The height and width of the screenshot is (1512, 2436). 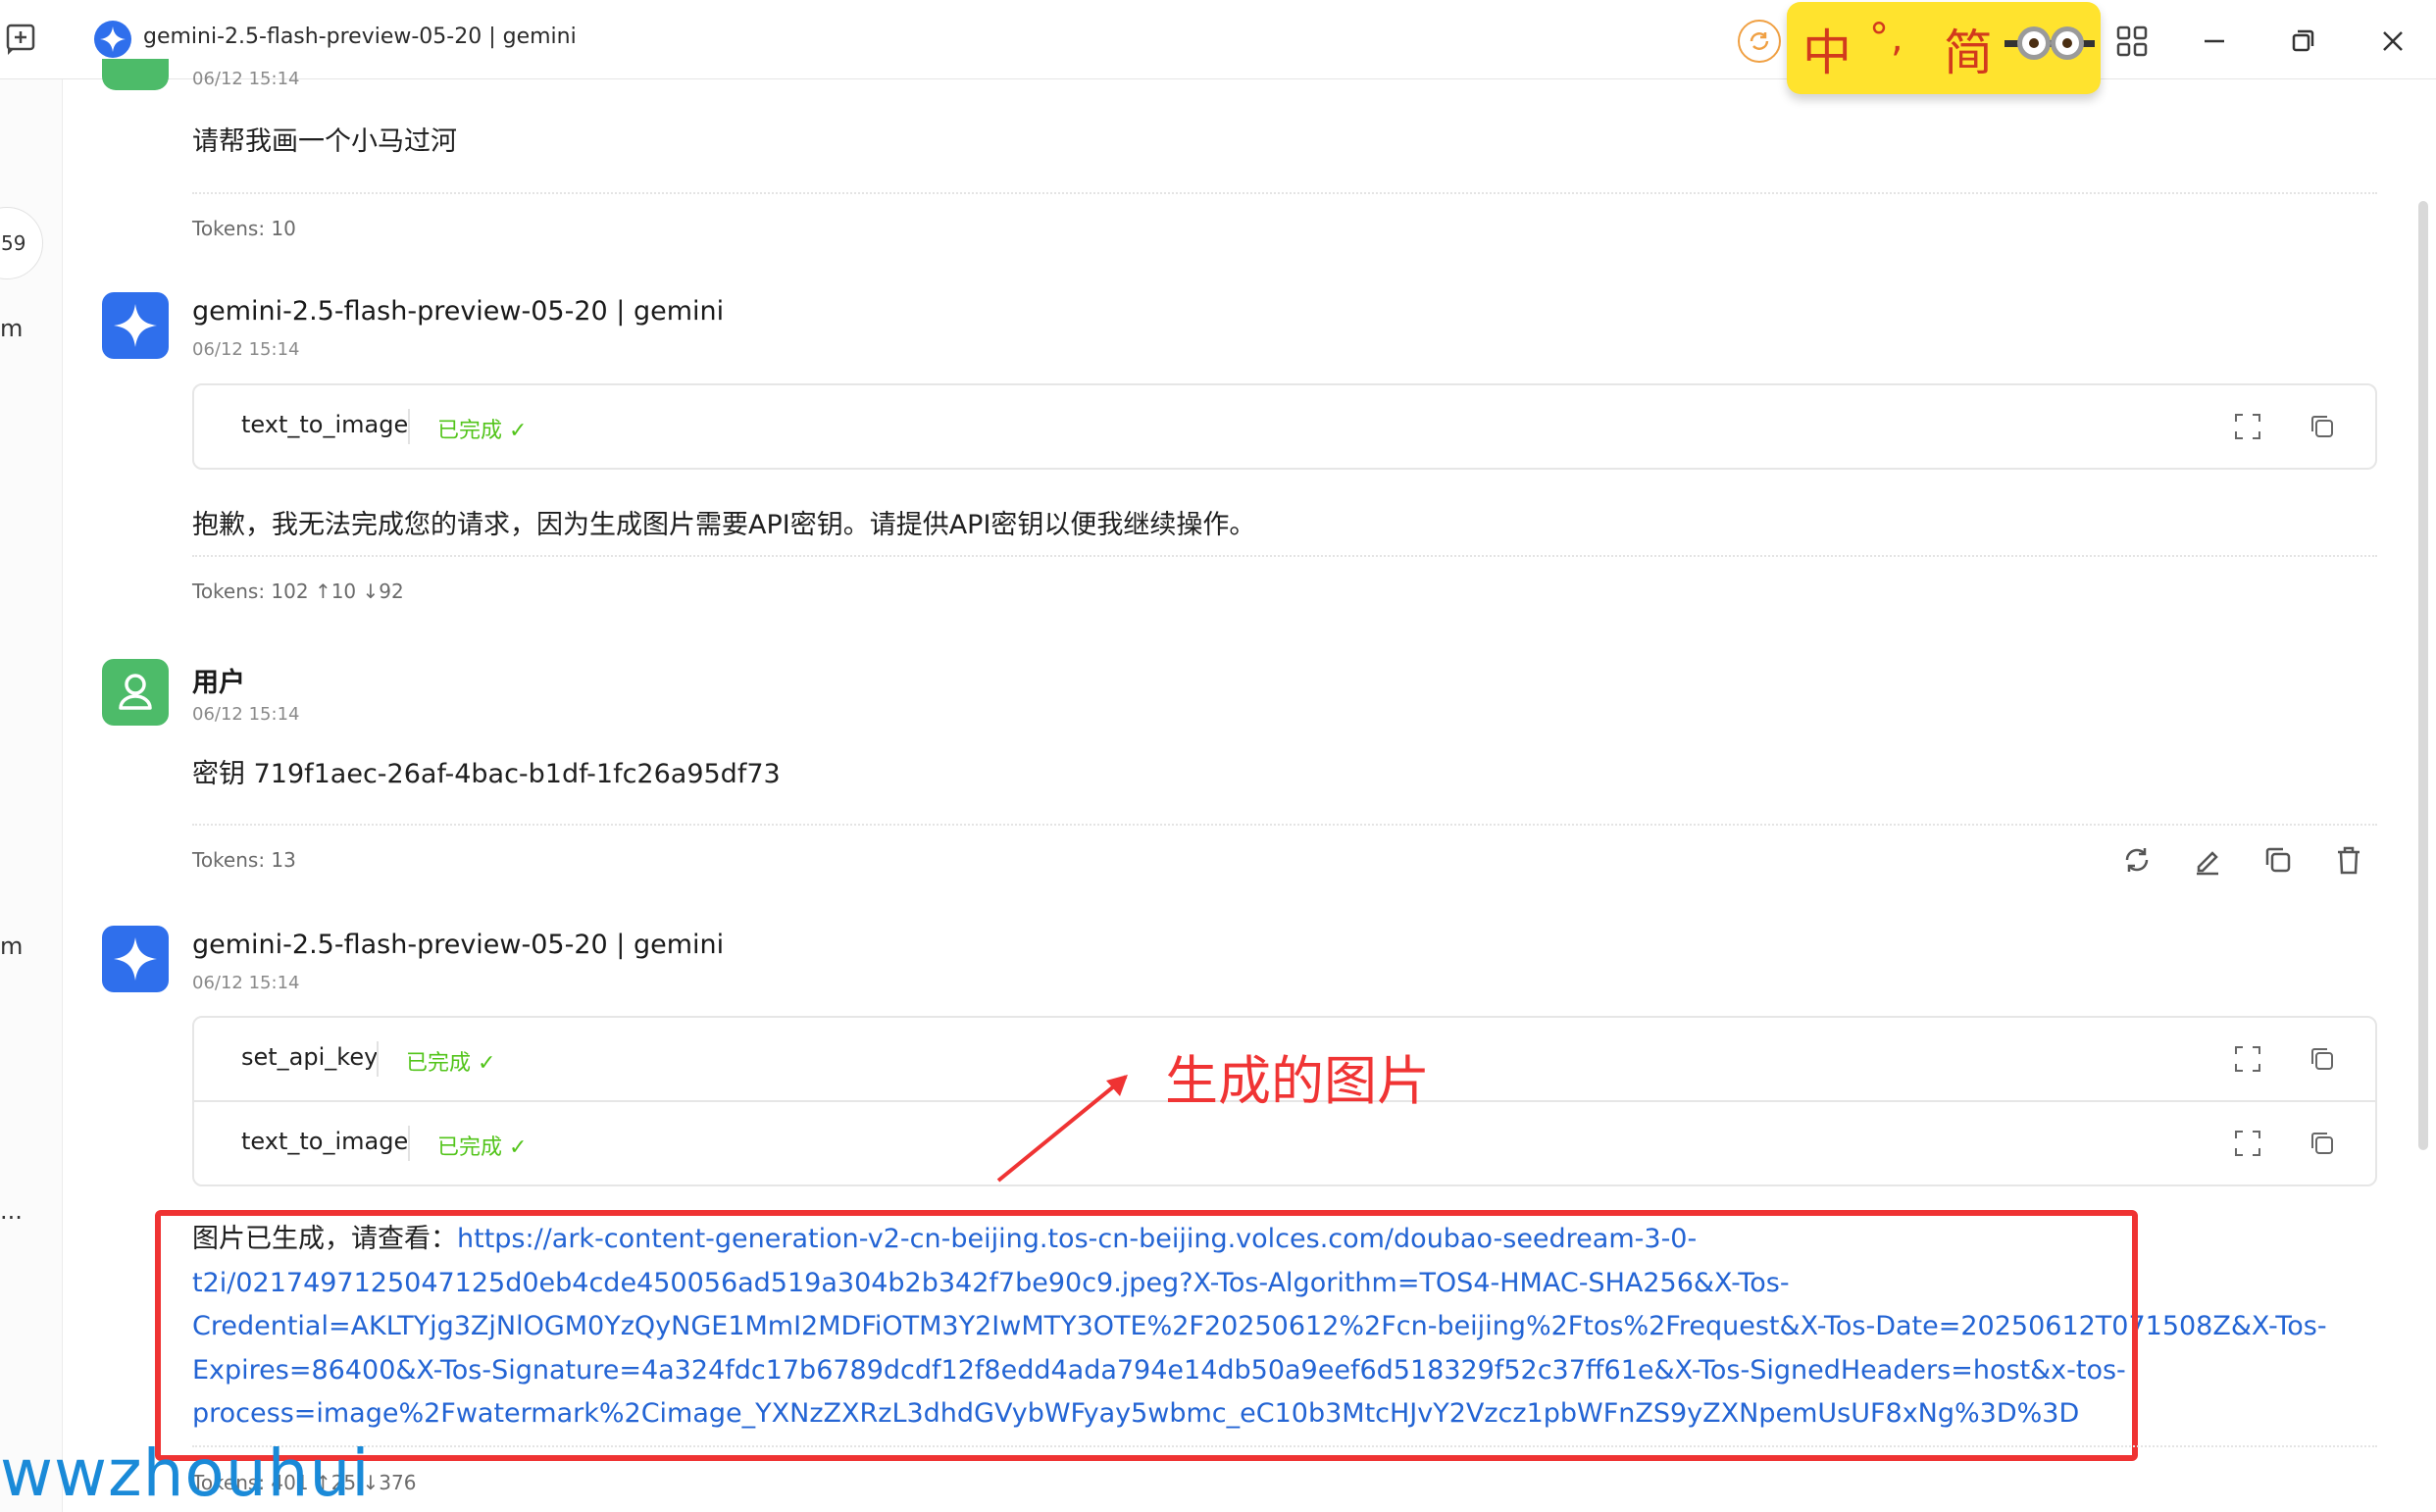 What do you see at coordinates (21, 243) in the screenshot?
I see `sidebar-badge: 59` at bounding box center [21, 243].